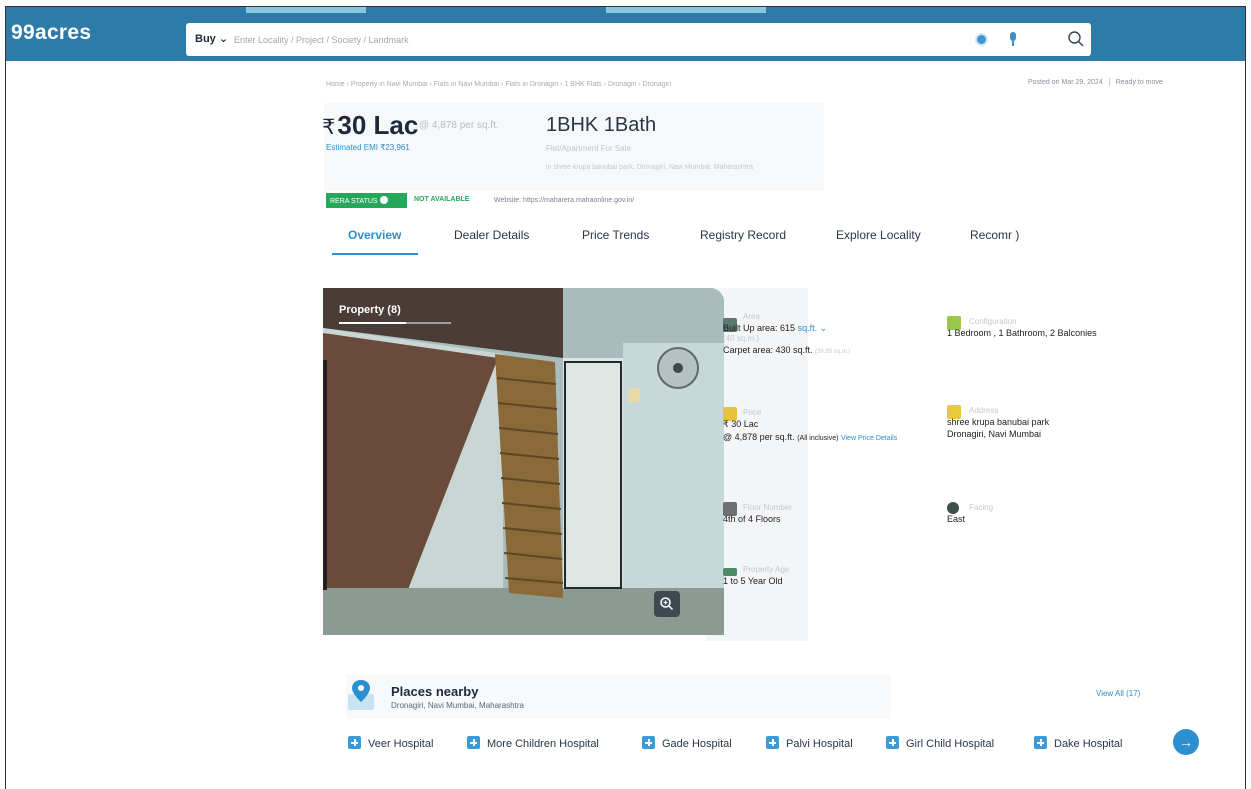  What do you see at coordinates (368, 147) in the screenshot?
I see `estimated-emi-link: Estimated EMI ₹23,961` at bounding box center [368, 147].